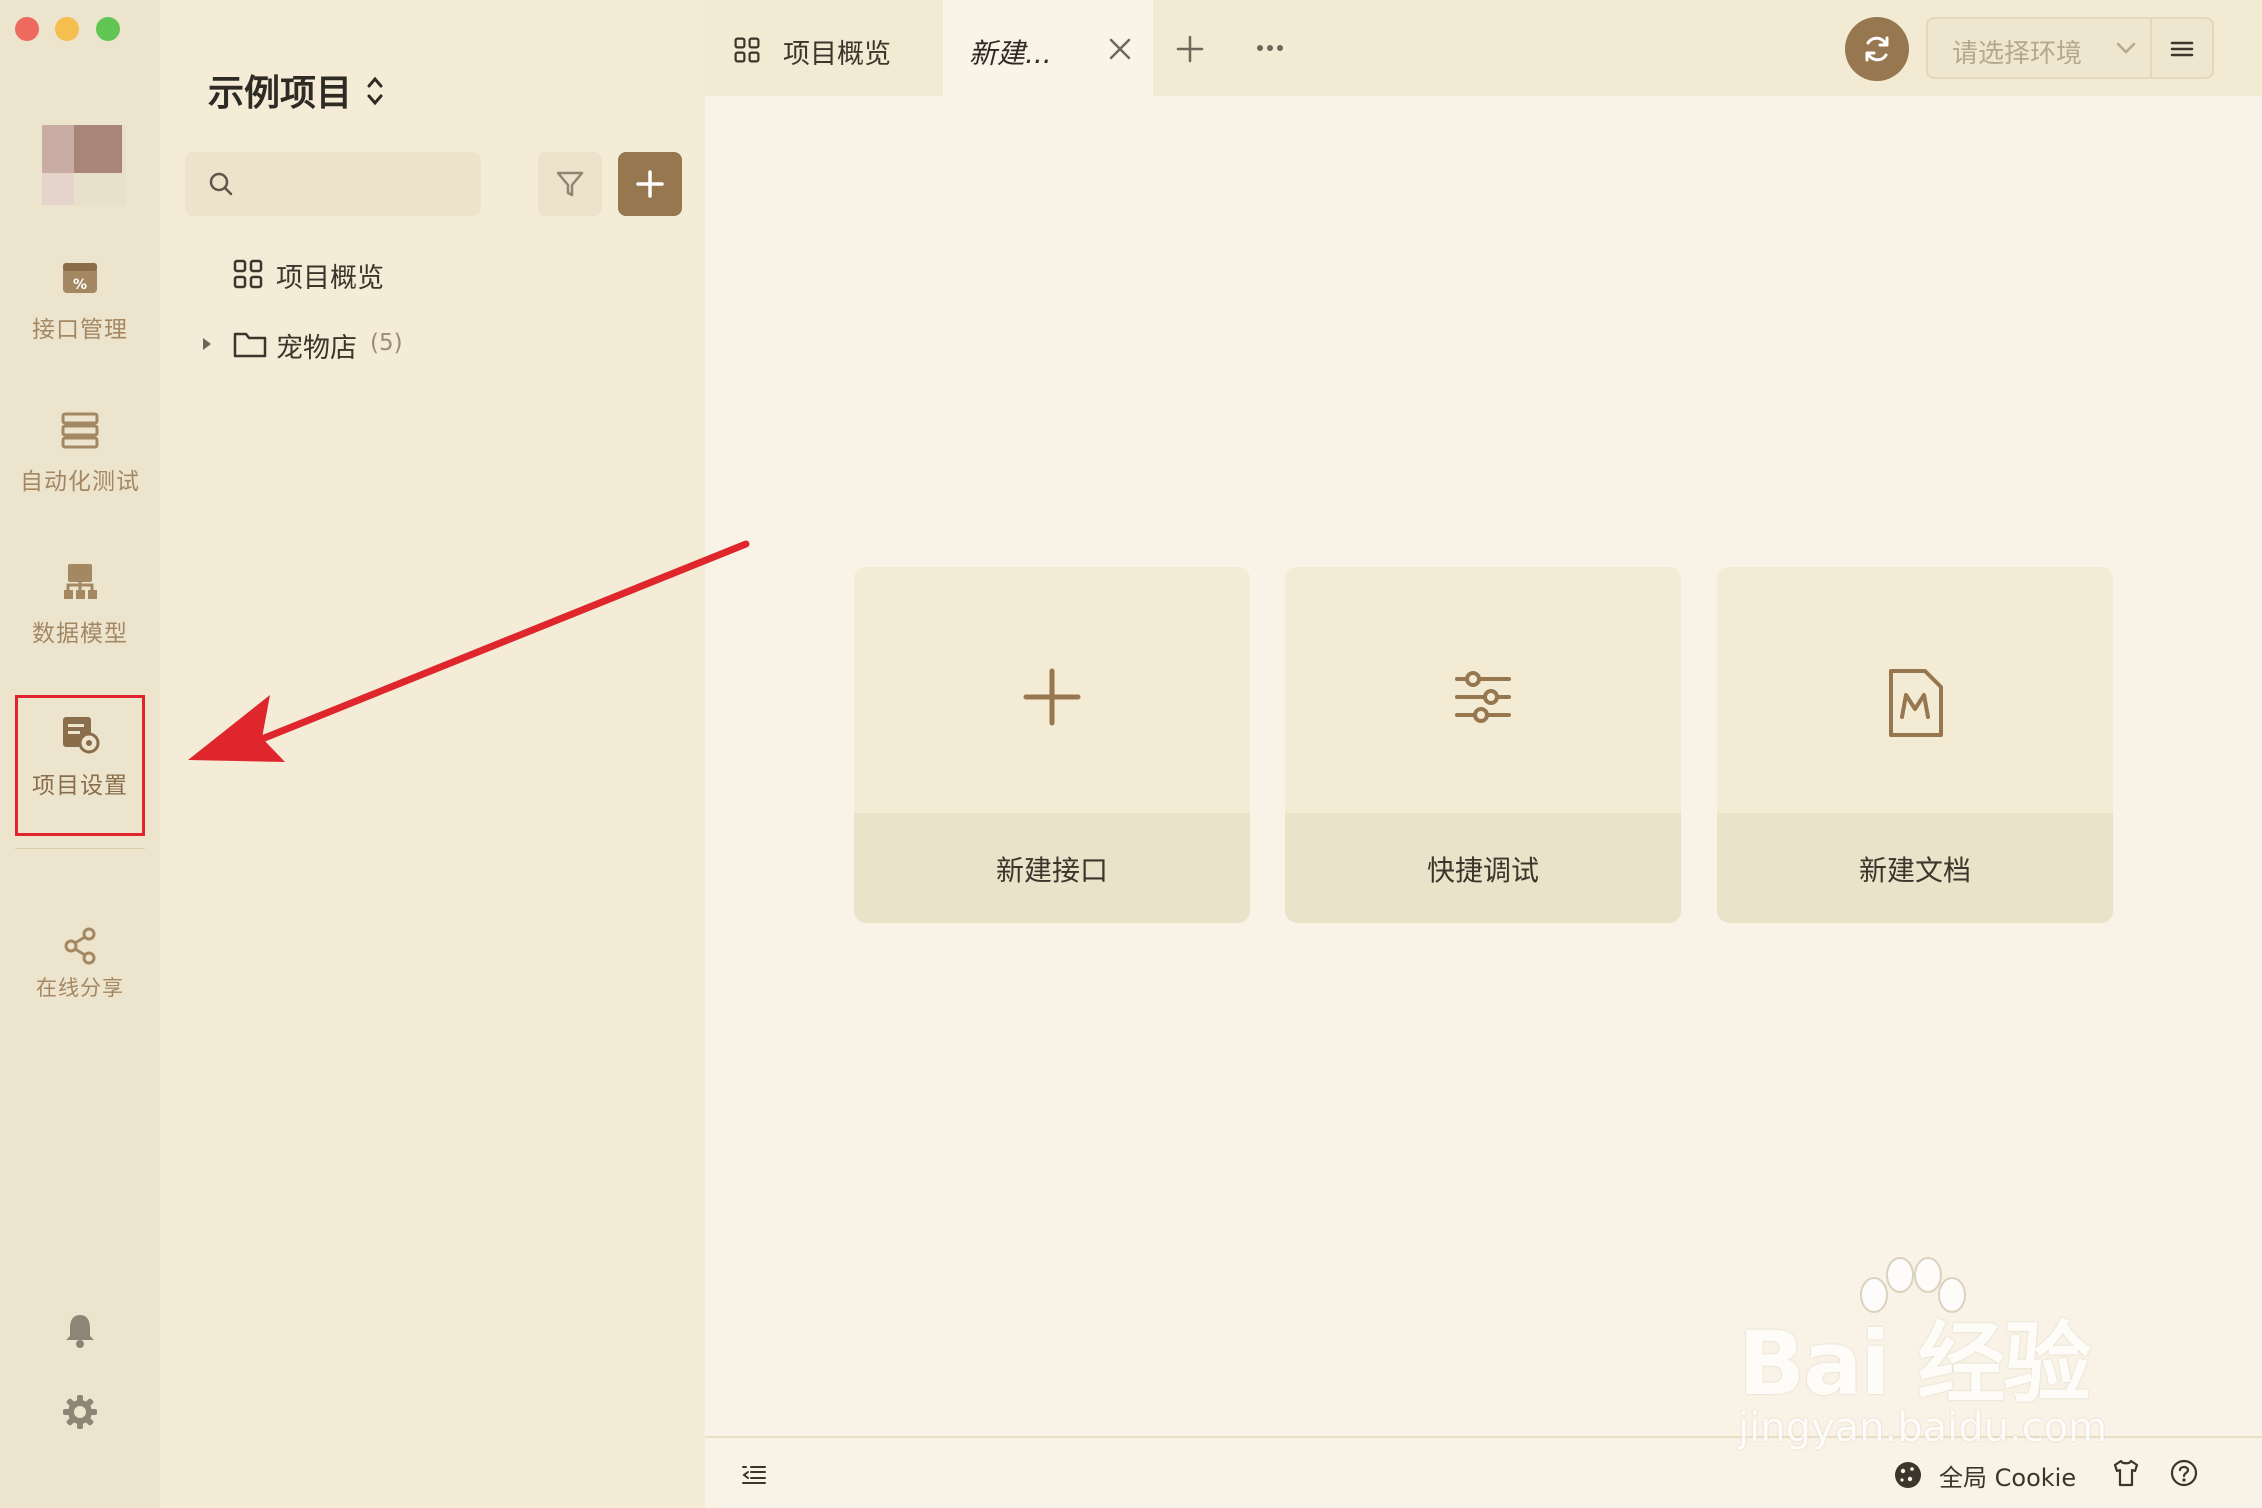 This screenshot has width=2262, height=1508. Describe the element at coordinates (1914, 1363) in the screenshot. I see `watermark-brand: Bai 经验` at that location.